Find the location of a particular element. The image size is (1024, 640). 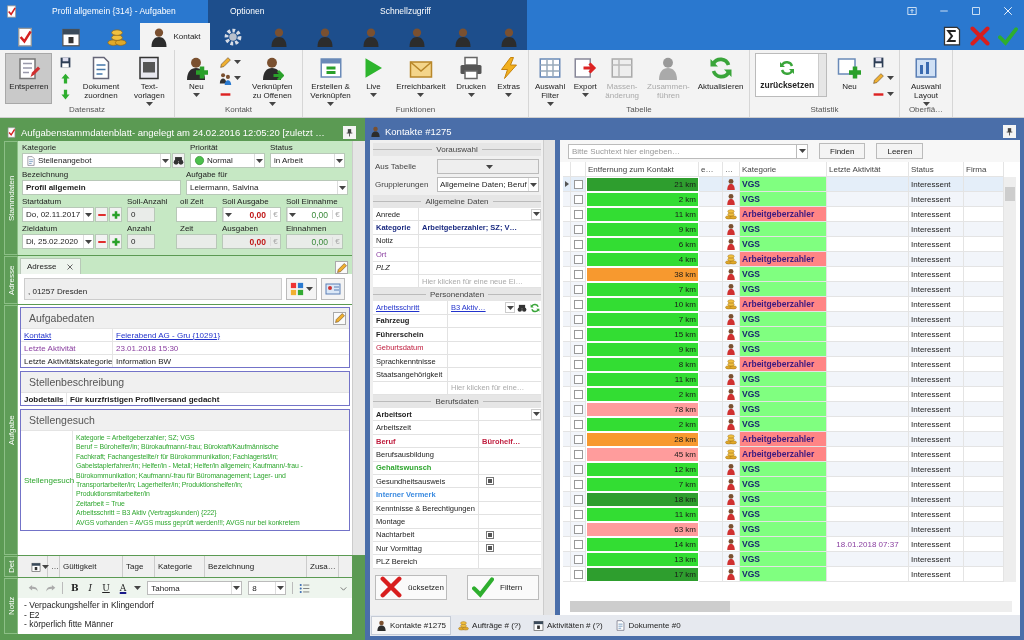

font-field: Tahoma is located at coordinates (195, 588).